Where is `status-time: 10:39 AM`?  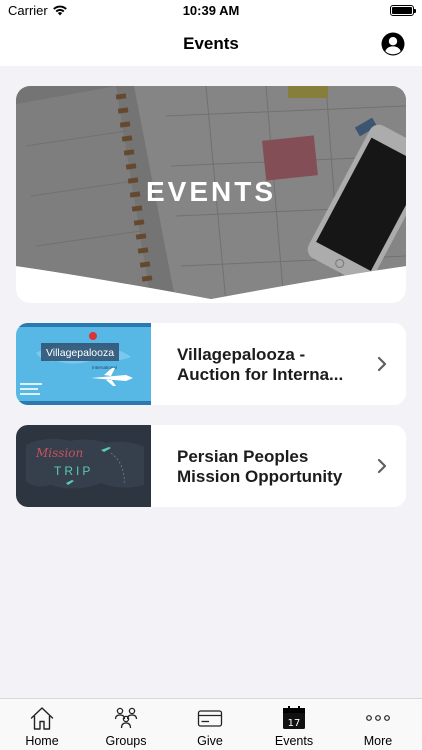 status-time: 10:39 AM is located at coordinates (211, 10).